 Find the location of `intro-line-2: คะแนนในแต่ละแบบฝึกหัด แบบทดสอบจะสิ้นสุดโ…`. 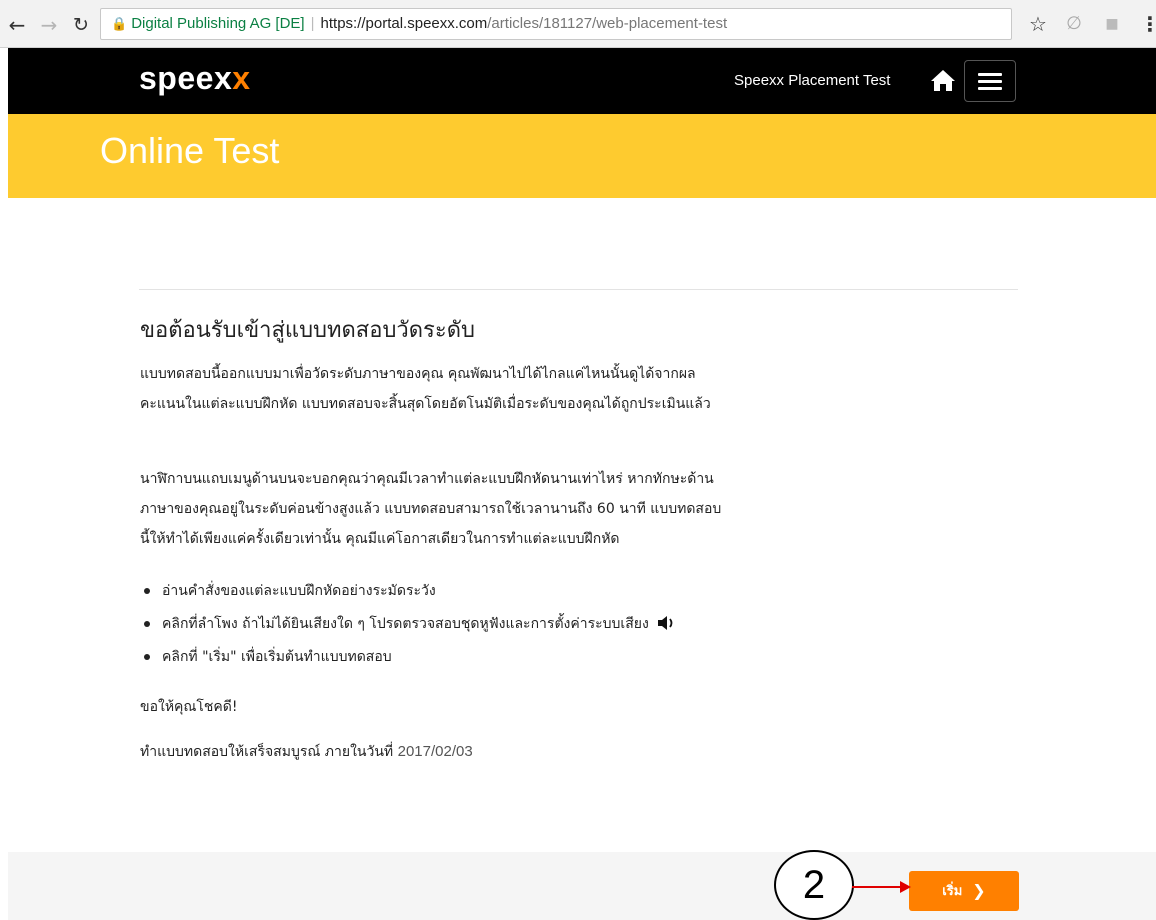

intro-line-2: คะแนนในแต่ละแบบฝึกหัด แบบทดสอบจะสิ้นสุดโ… is located at coordinates (425, 404).